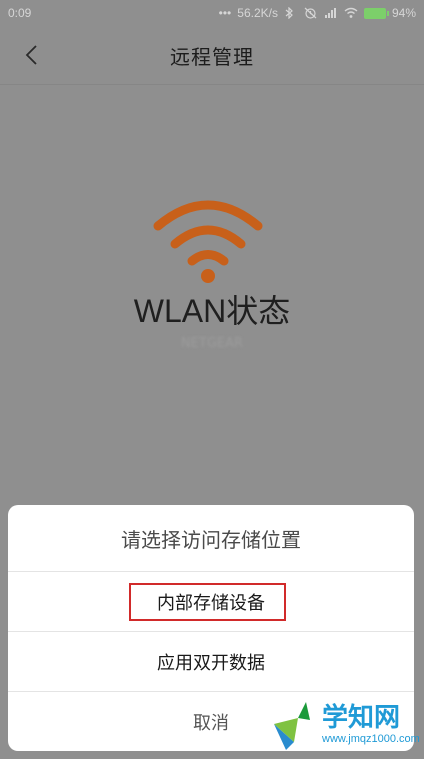  I want to click on watermark-text: 学知网 www.jmqz1000.com, so click(371, 725).